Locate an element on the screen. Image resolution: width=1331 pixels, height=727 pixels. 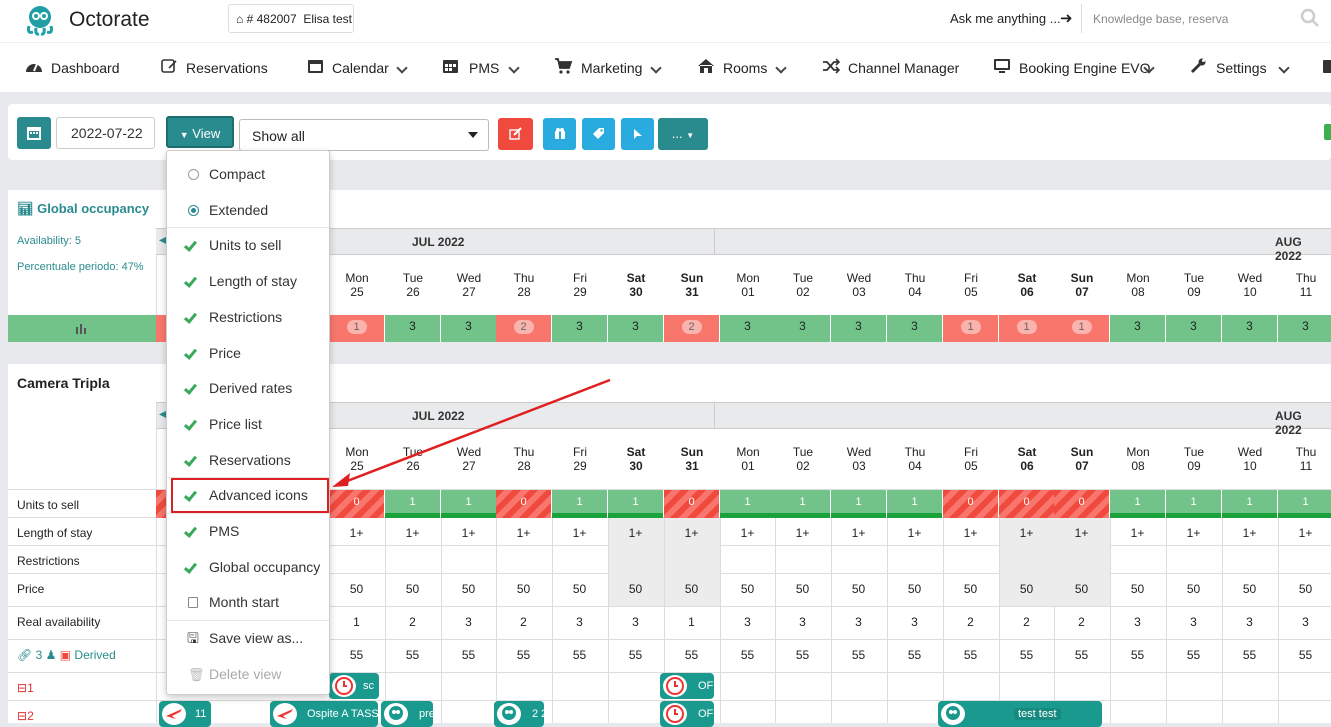
nav-rooms: Rooms is located at coordinates (745, 68).